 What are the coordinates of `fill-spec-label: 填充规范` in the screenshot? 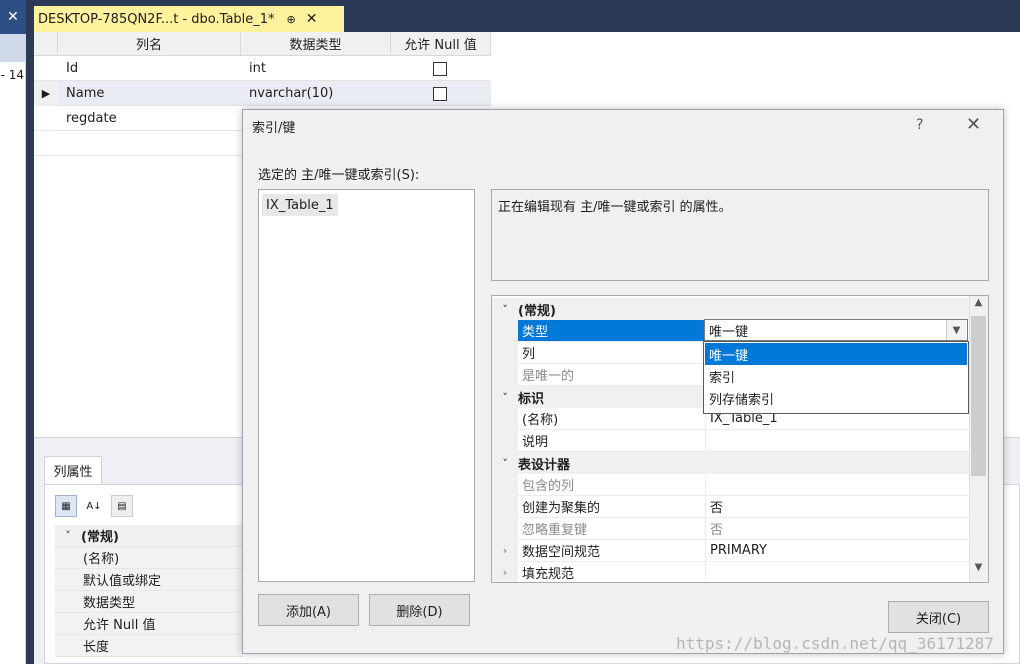 It's located at (612, 572).